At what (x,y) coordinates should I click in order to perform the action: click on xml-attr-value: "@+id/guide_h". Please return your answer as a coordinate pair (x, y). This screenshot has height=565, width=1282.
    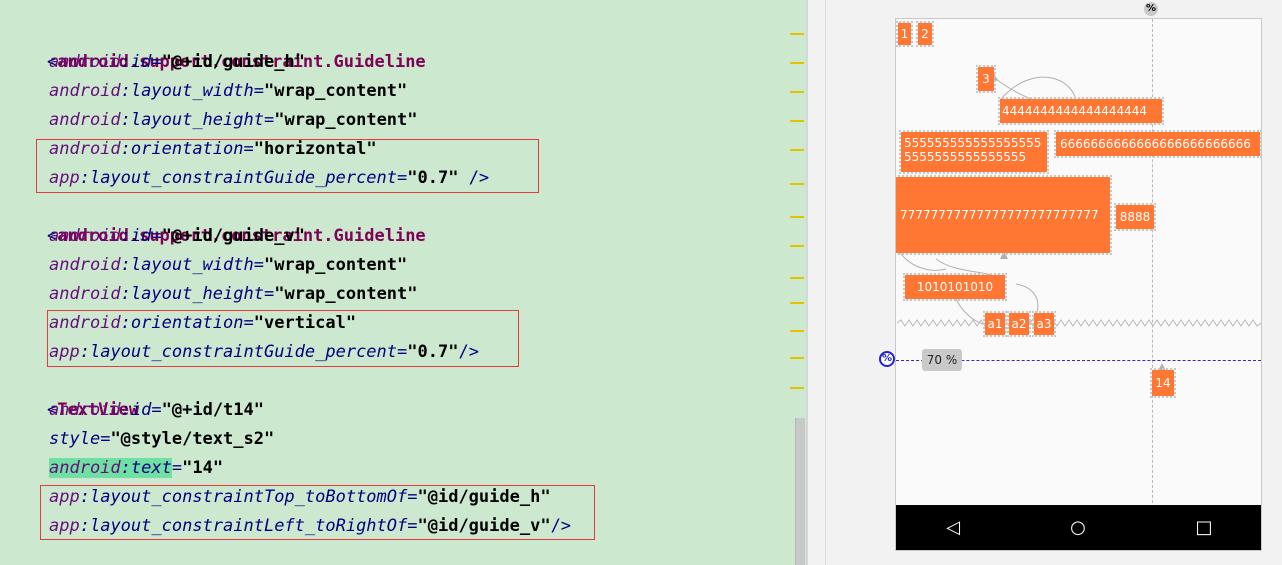
    Looking at the image, I should click on (233, 62).